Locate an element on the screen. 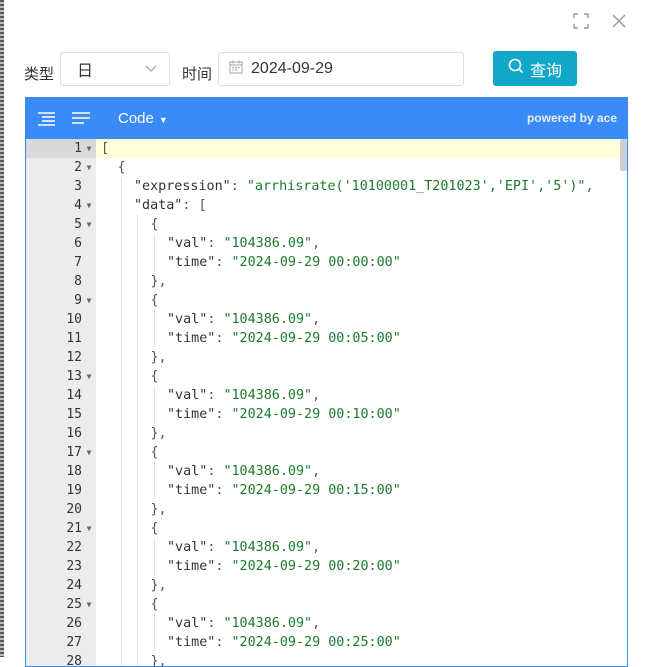 This screenshot has height=667, width=650. format-icon is located at coordinates (47, 119).